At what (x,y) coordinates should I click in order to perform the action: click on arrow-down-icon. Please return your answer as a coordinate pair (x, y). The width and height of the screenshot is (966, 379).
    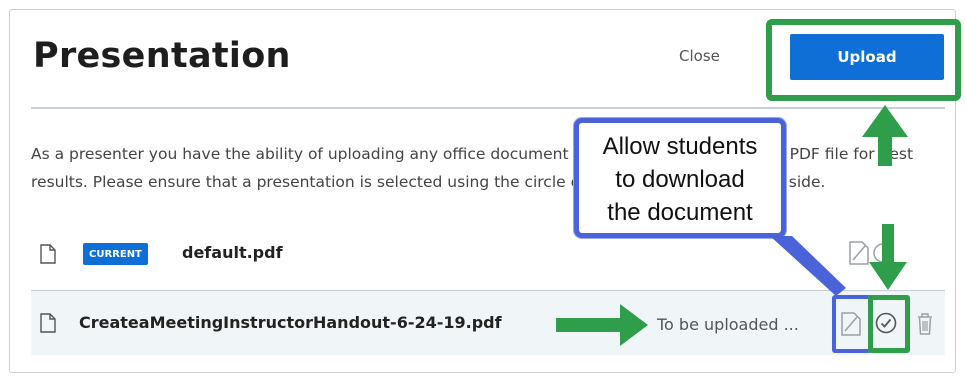
    Looking at the image, I should click on (888, 257).